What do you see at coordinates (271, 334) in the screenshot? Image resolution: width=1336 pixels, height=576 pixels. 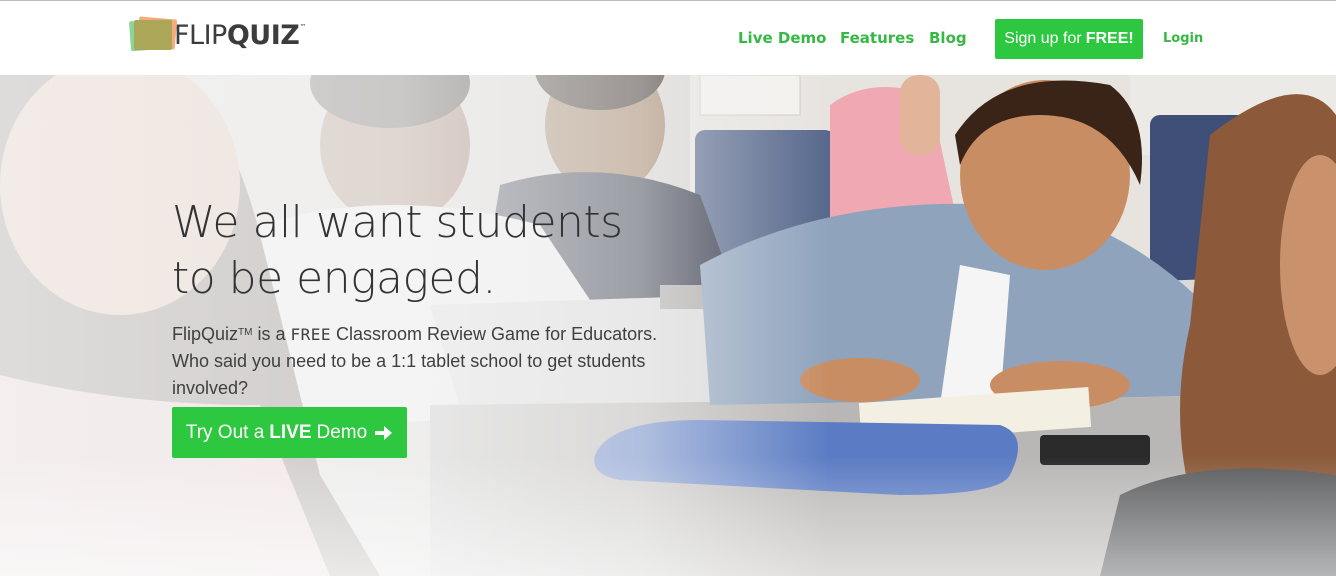 I see `hero-description-is-a: is a` at bounding box center [271, 334].